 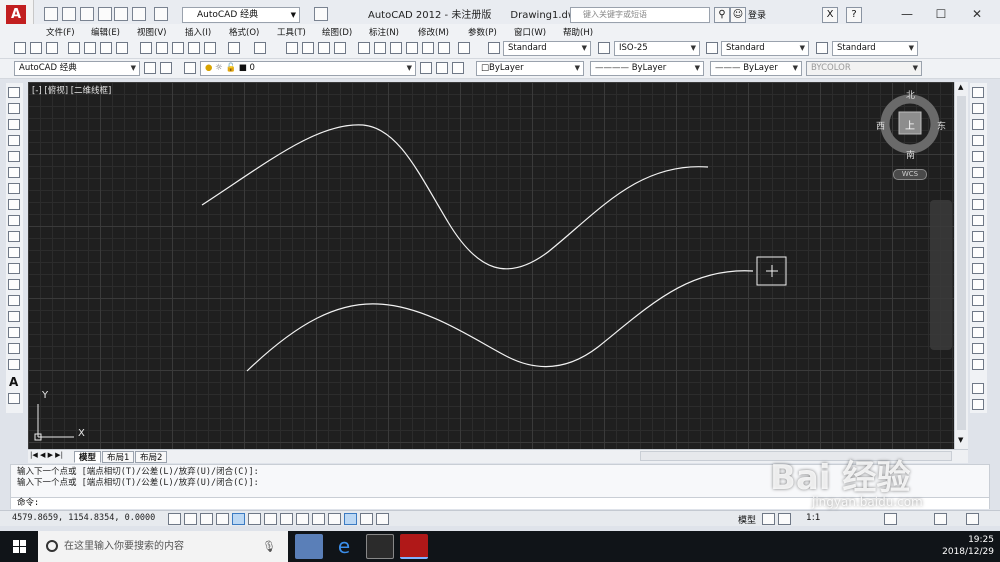 I want to click on color-select: □ByLayer ▼, so click(x=530, y=68).